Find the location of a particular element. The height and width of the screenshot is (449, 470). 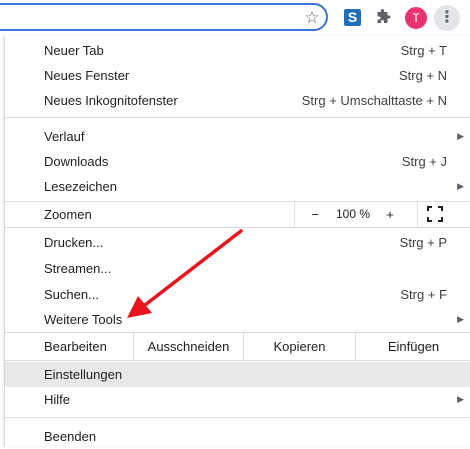

paste-button: Einfügen is located at coordinates (412, 346).